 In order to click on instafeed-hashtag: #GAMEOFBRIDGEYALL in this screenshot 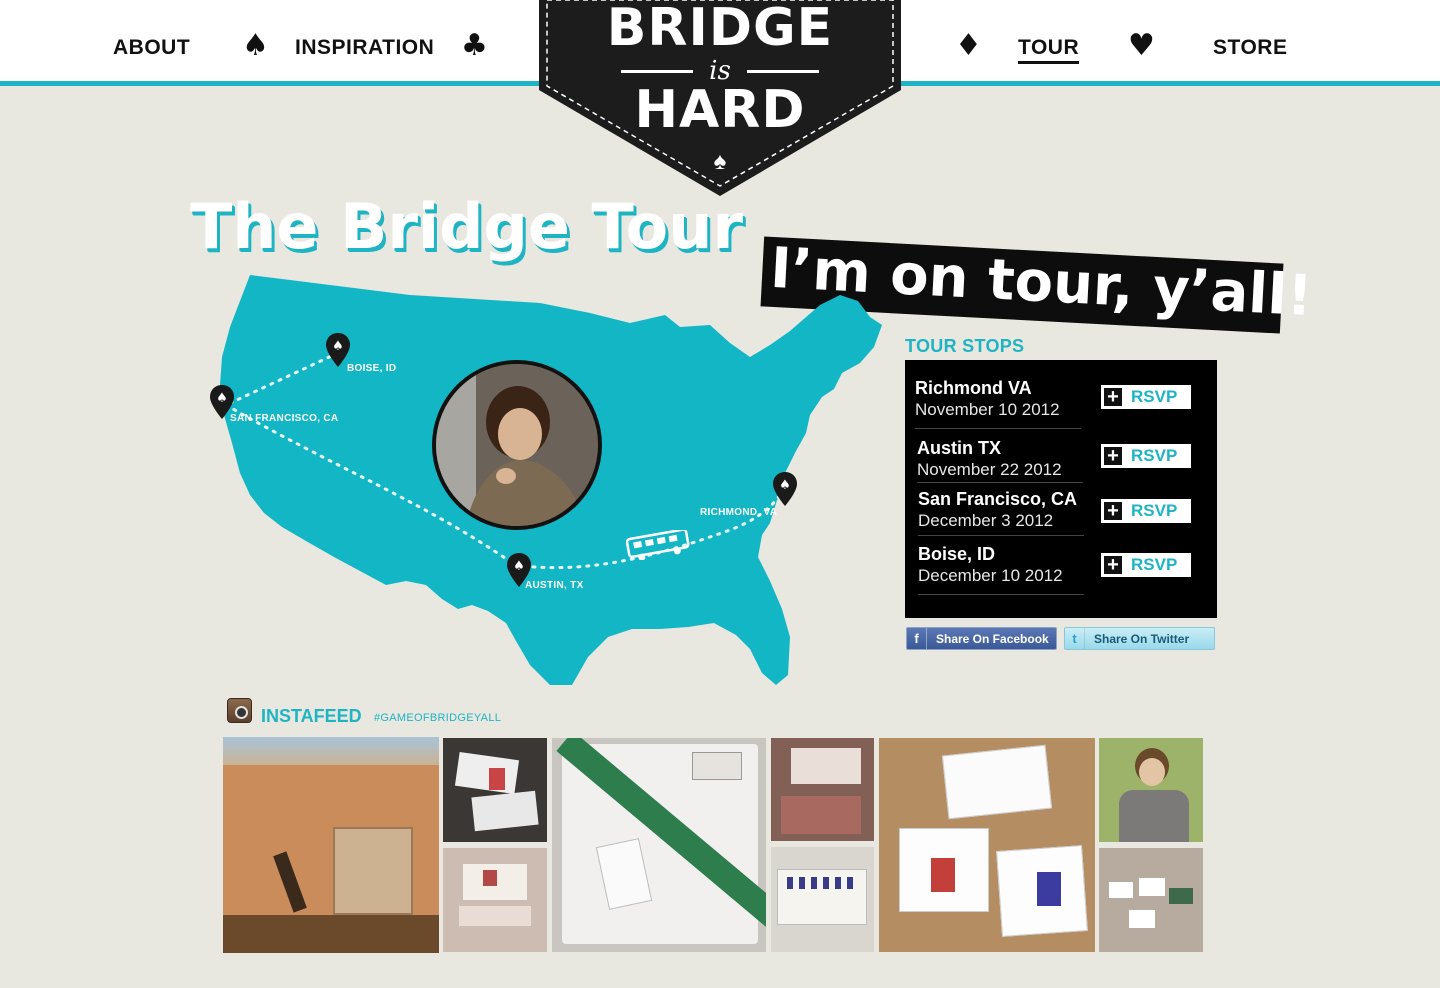, I will do `click(437, 718)`.